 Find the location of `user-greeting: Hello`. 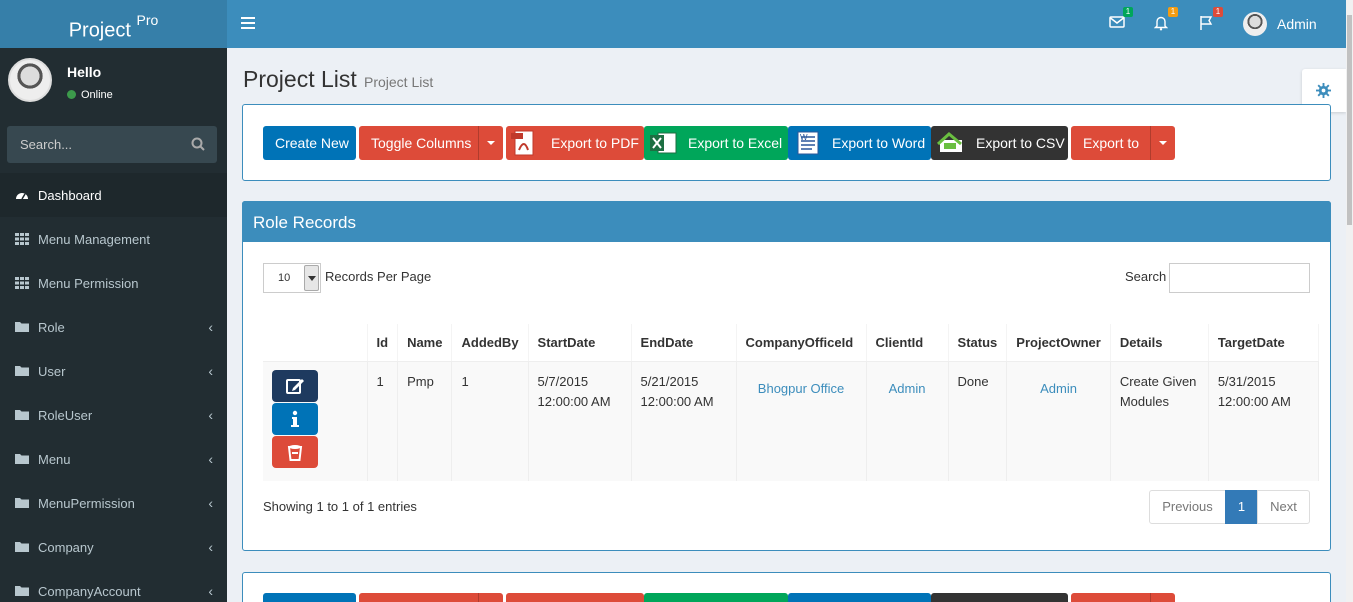

user-greeting: Hello is located at coordinates (84, 72).